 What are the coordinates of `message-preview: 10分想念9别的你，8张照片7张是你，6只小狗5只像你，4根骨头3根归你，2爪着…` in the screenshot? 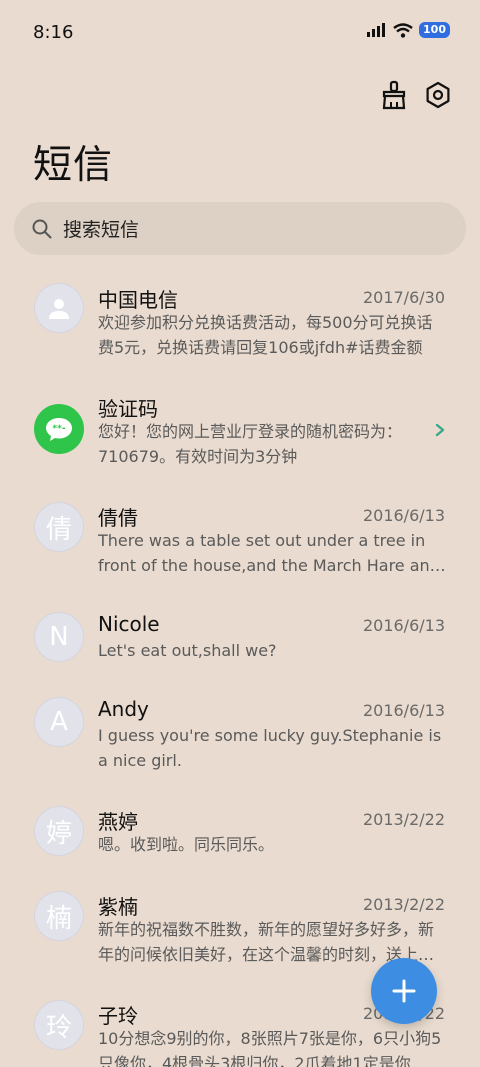 It's located at (270, 1048).